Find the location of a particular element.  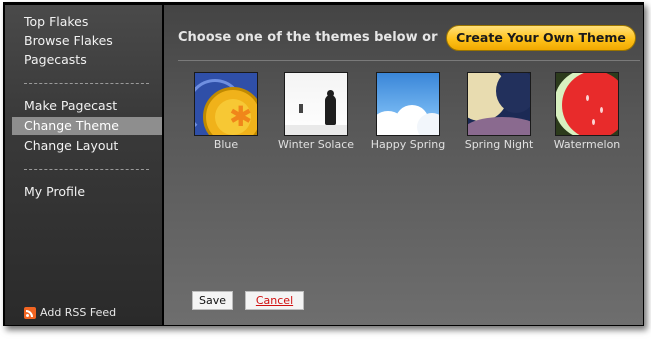

theme-blue: ✱ Blue is located at coordinates (226, 111).